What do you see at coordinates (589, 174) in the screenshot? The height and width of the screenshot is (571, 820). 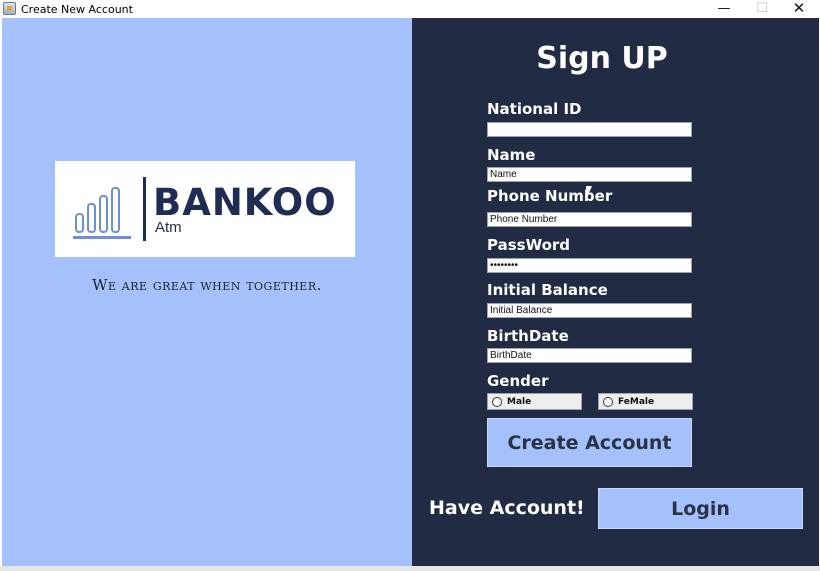 I see `name-input` at bounding box center [589, 174].